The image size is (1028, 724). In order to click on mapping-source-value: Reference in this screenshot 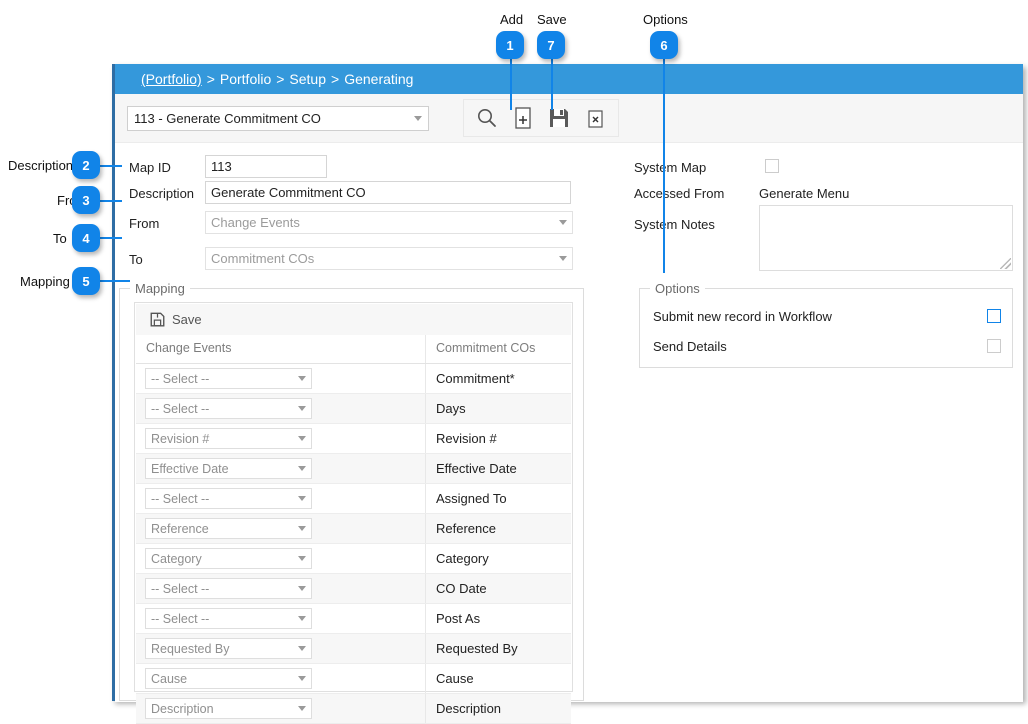, I will do `click(180, 528)`.